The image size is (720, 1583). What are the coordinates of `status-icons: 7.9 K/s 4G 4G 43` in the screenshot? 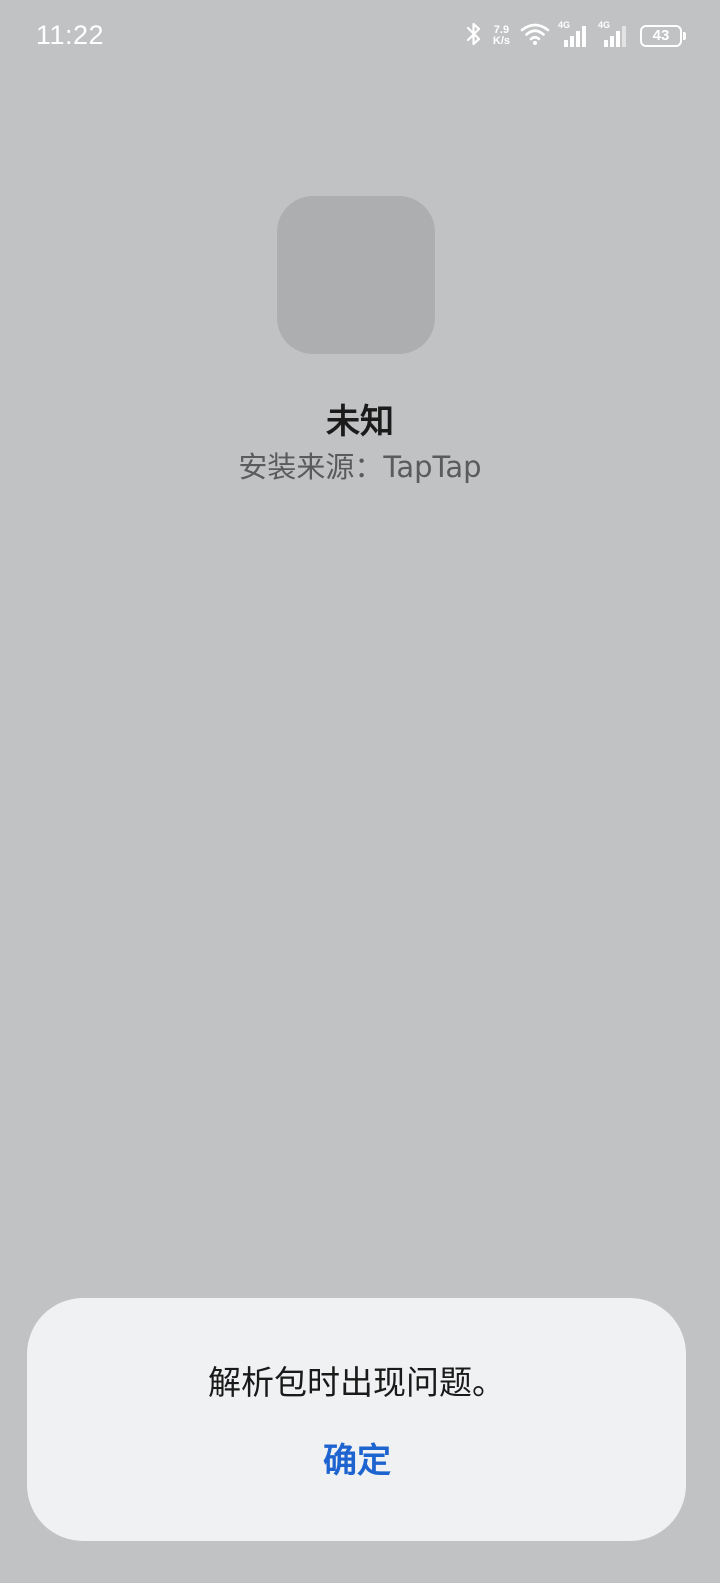 It's located at (575, 36).